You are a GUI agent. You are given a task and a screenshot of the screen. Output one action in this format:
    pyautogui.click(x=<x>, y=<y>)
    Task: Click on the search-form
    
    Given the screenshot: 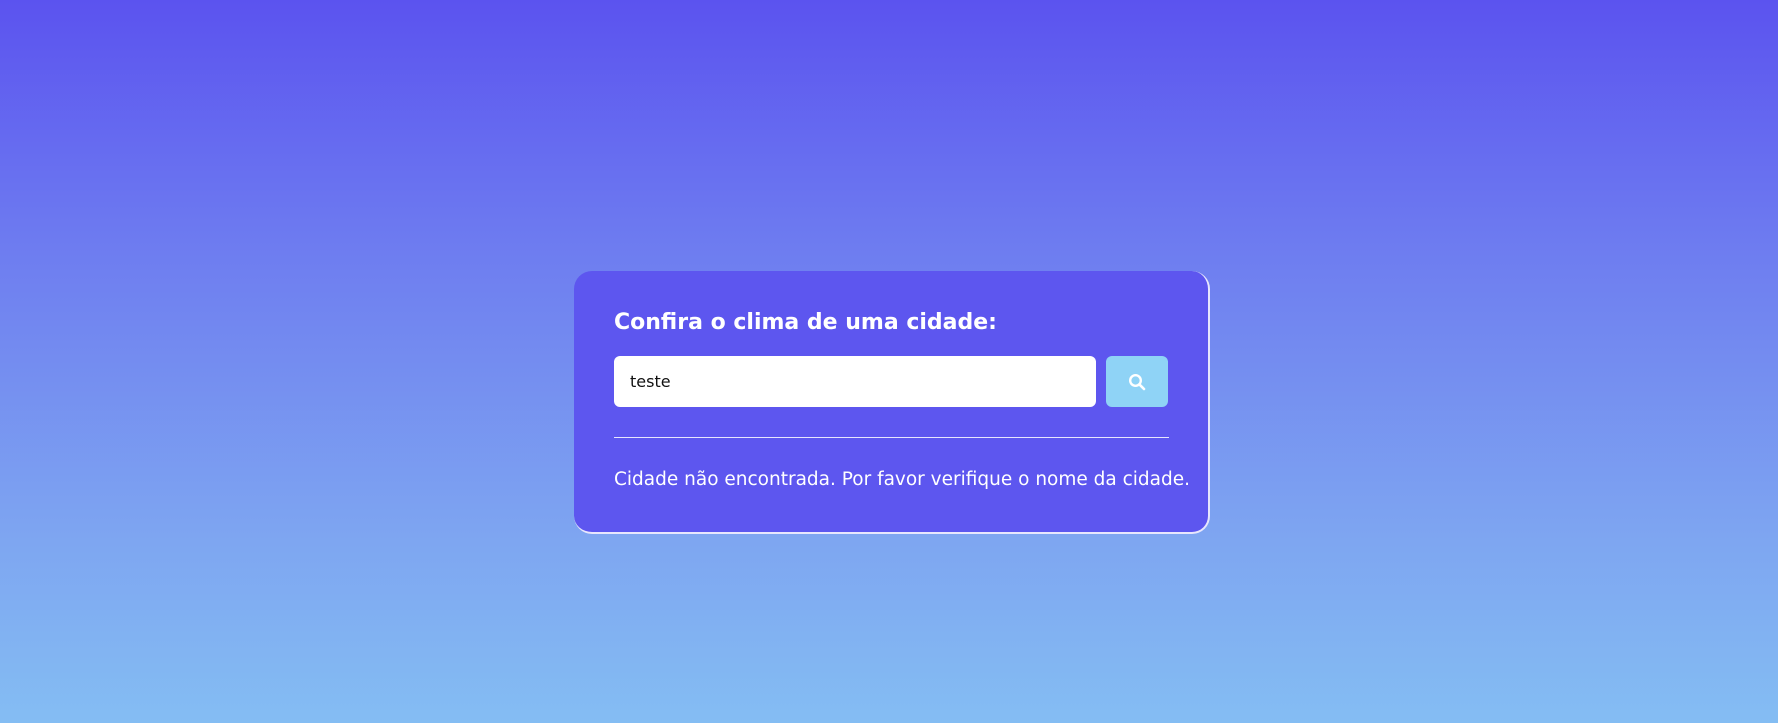 What is the action you would take?
    pyautogui.click(x=891, y=381)
    